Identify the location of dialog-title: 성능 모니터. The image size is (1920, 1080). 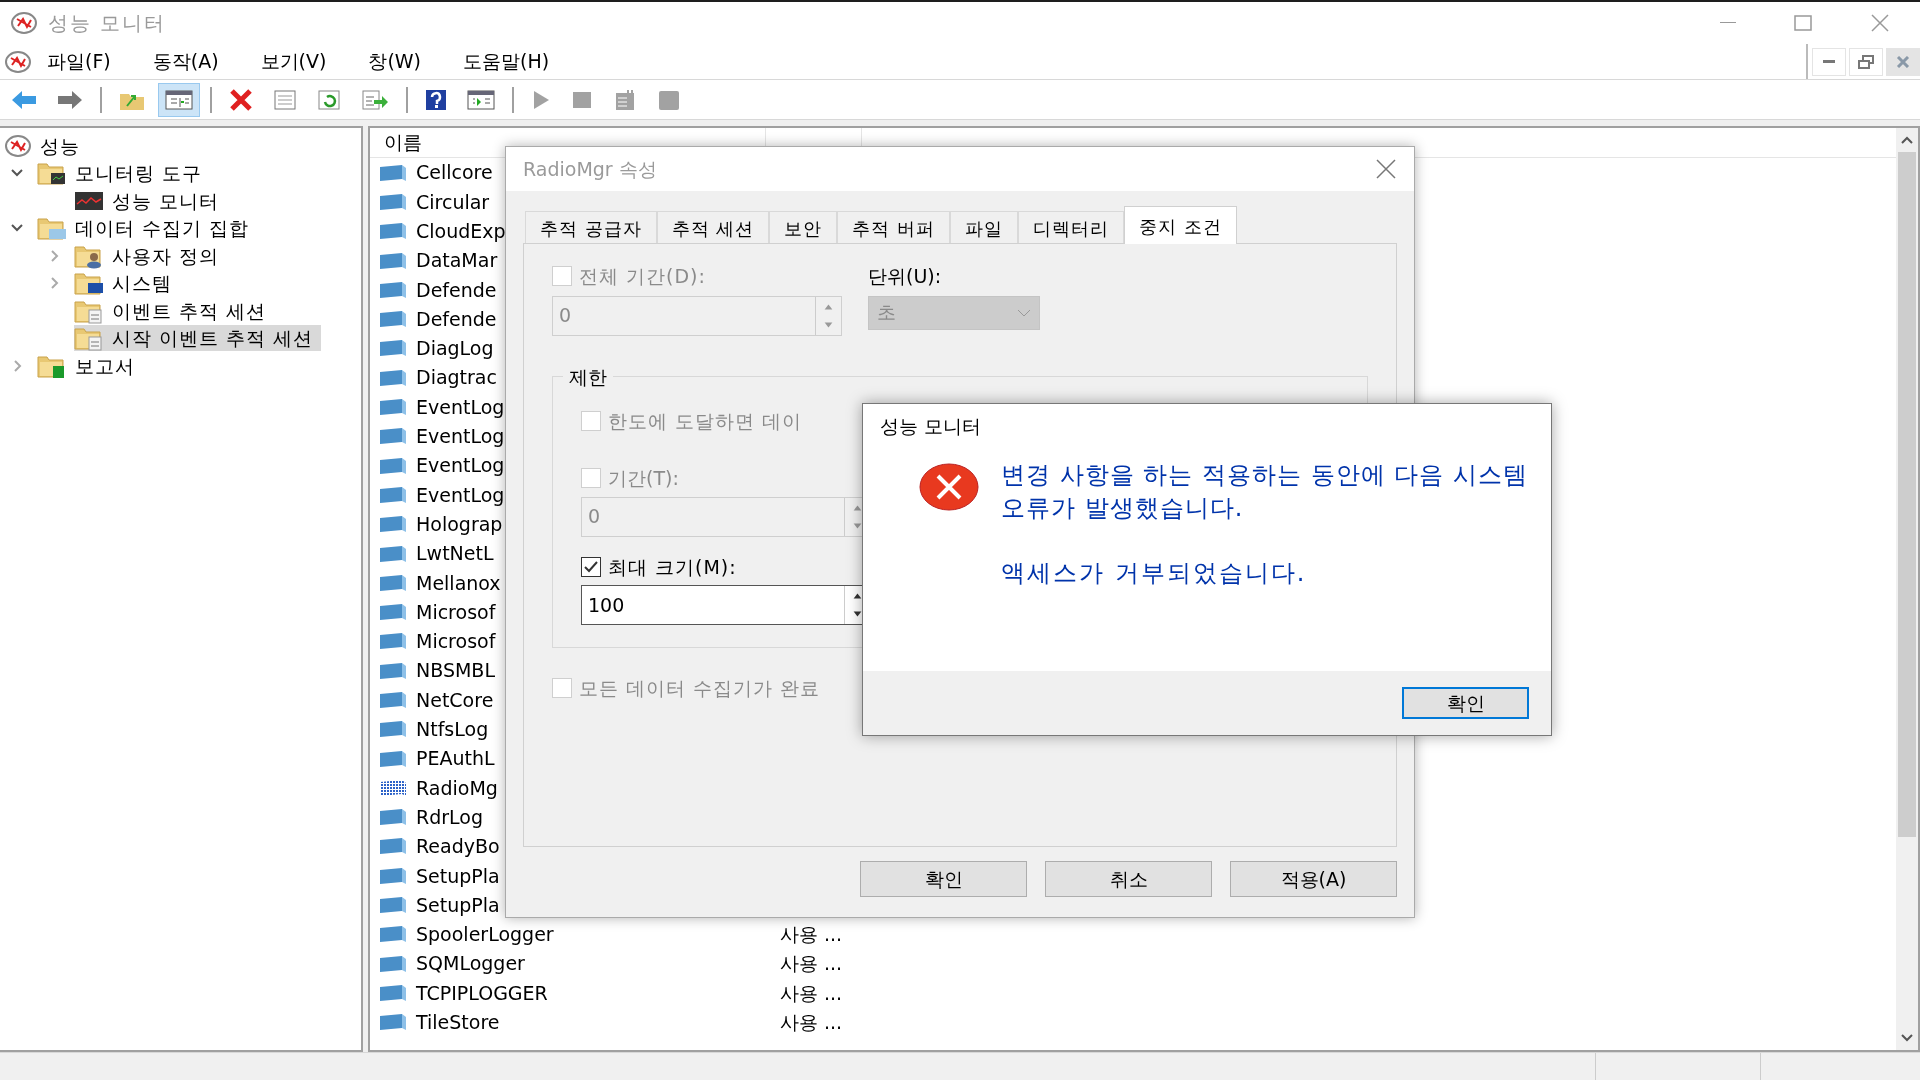
(931, 426).